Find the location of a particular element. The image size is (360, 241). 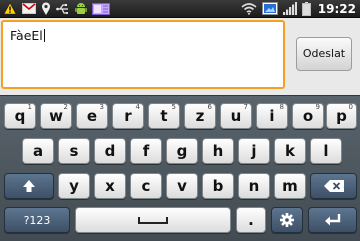

key-label: p is located at coordinates (341, 116).